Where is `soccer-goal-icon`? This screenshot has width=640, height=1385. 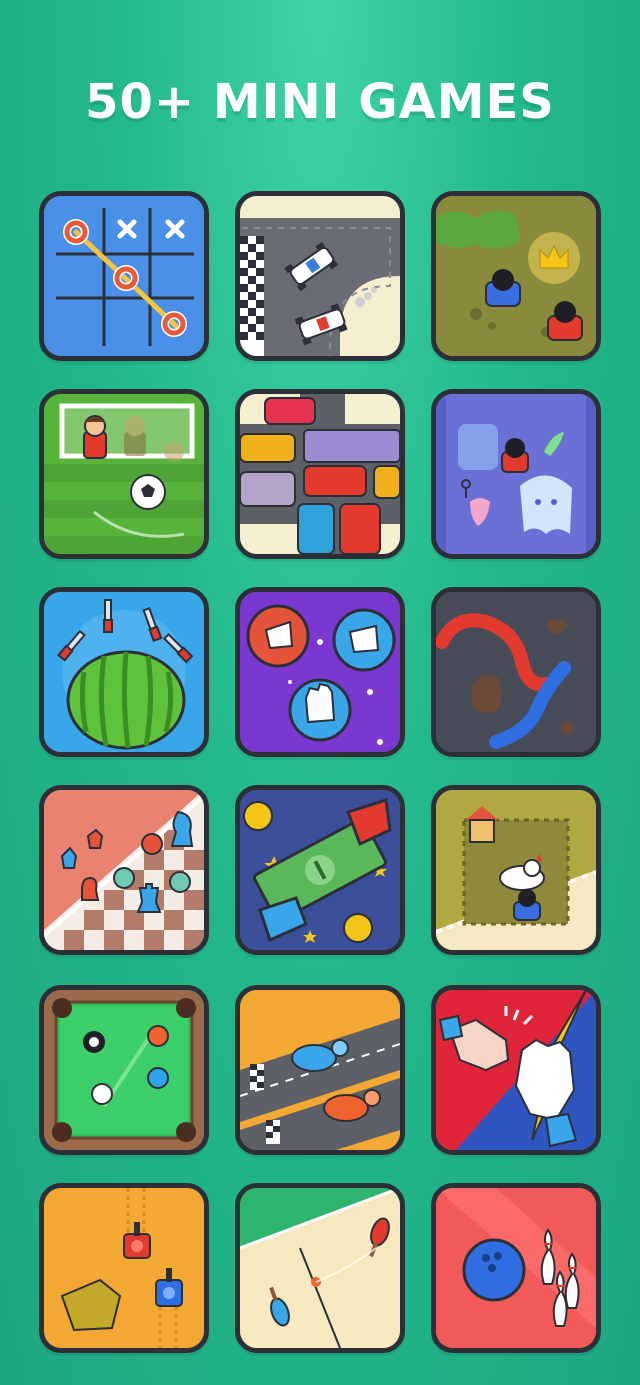
soccer-goal-icon is located at coordinates (124, 474).